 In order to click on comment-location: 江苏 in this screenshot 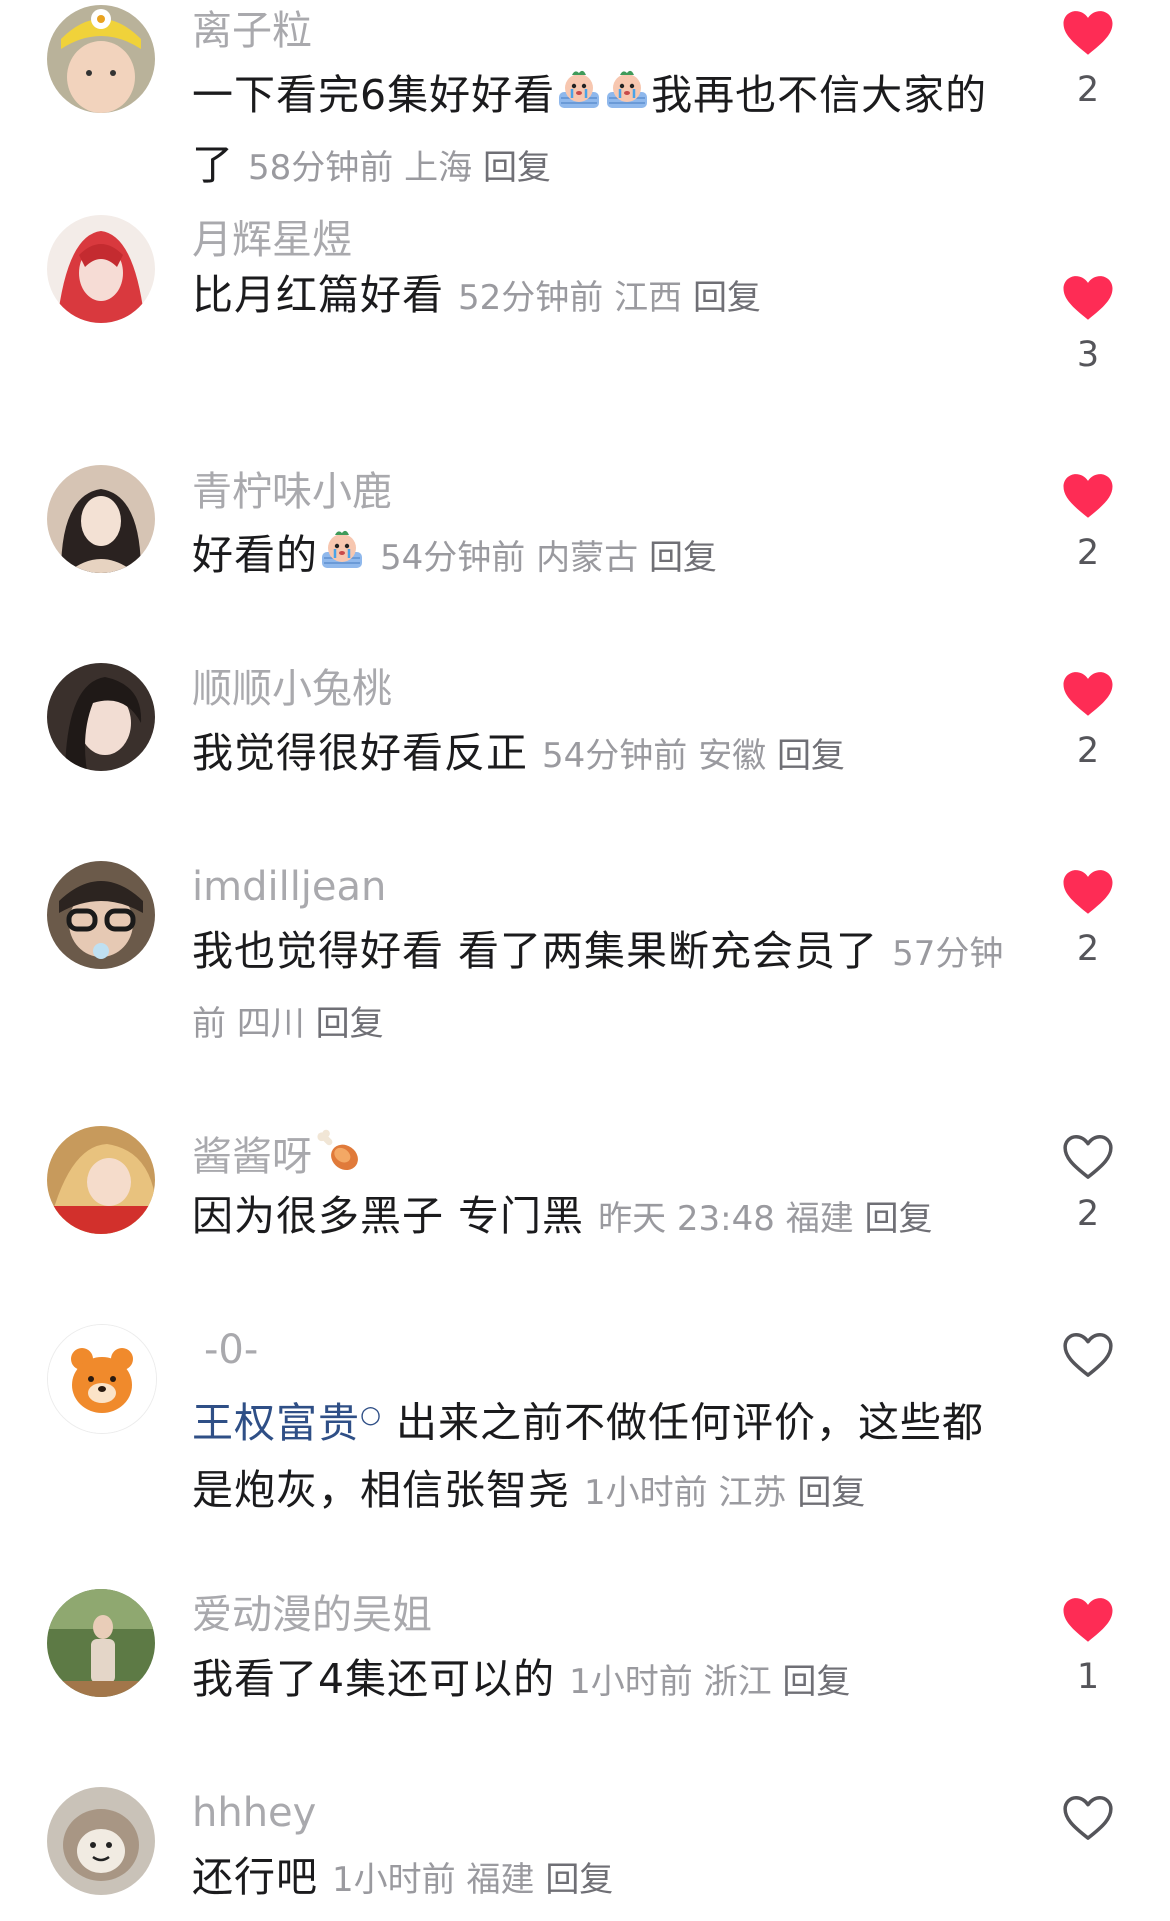, I will do `click(752, 1492)`.